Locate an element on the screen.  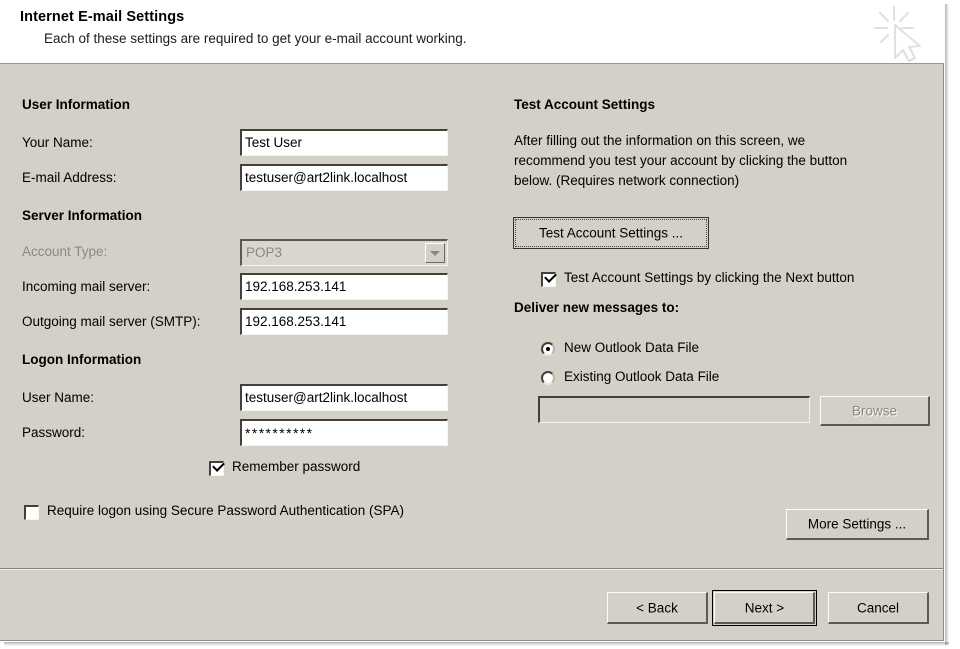
group-title-logon-information: Logon Information is located at coordinates (82, 359).